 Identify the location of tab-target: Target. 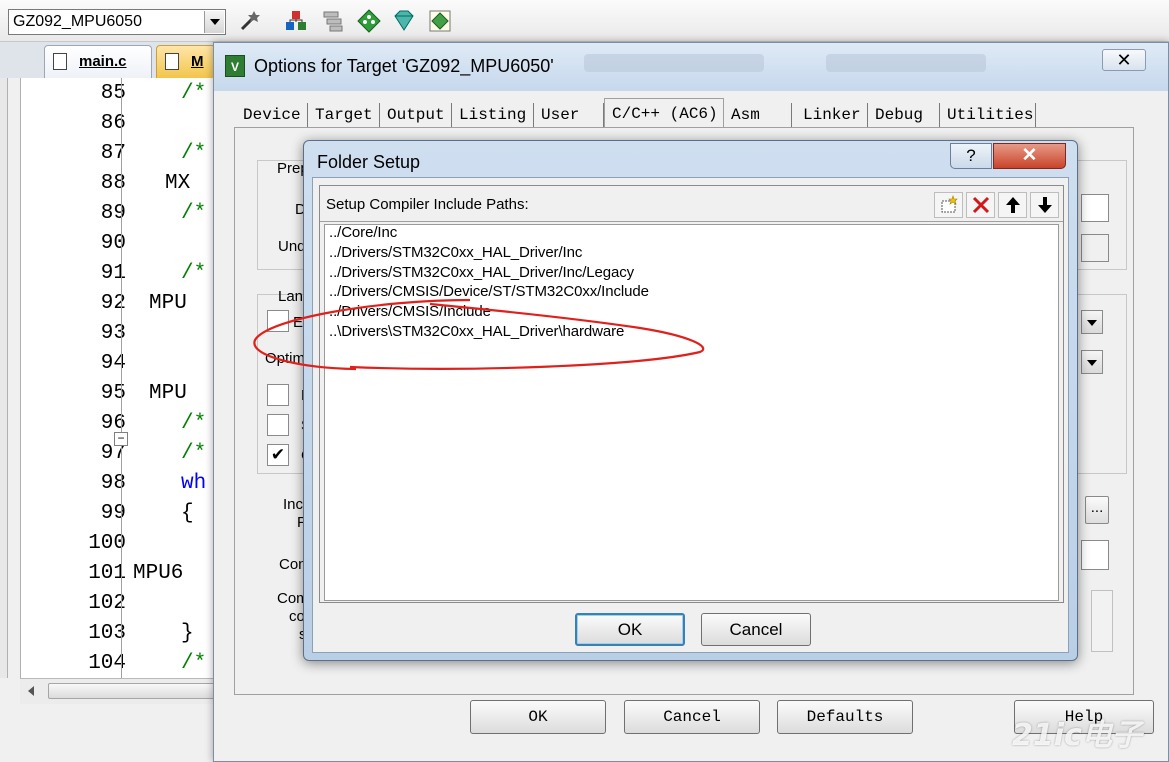
(344, 116).